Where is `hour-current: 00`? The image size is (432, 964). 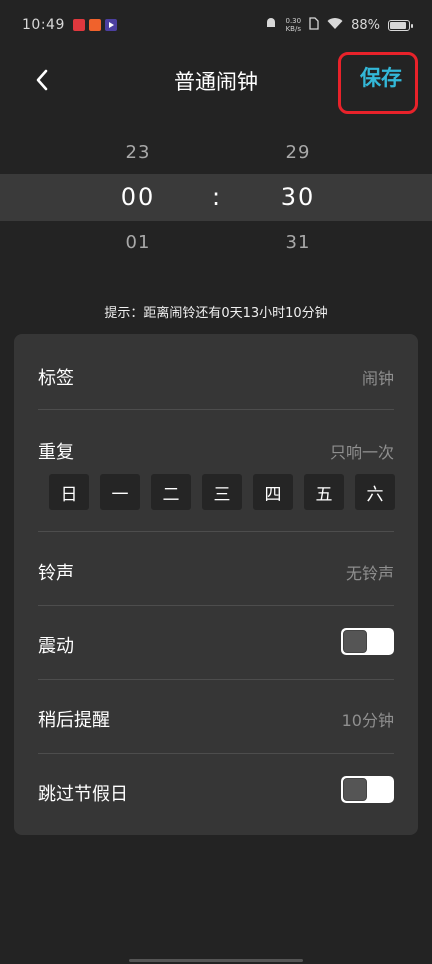 hour-current: 00 is located at coordinates (138, 197).